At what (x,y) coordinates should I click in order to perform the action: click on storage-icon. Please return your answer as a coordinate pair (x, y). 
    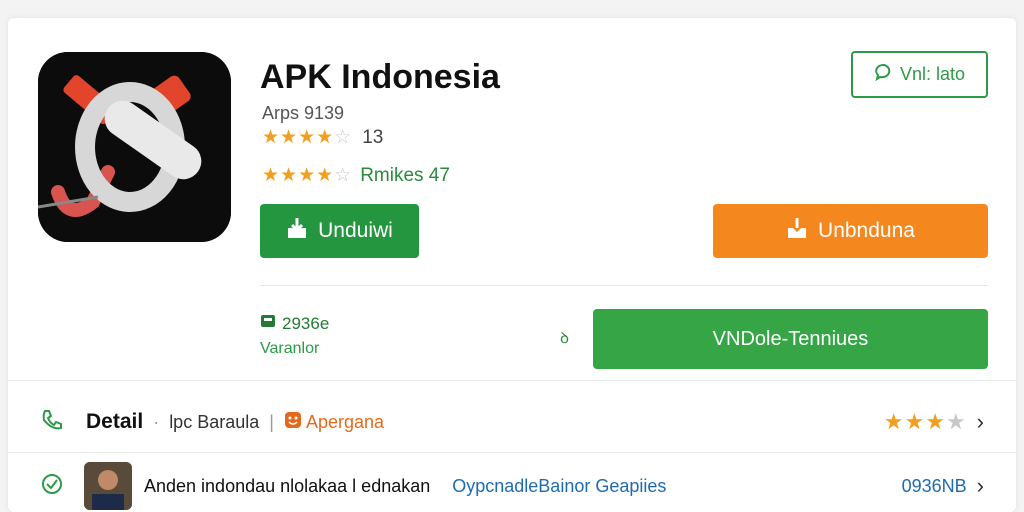
    Looking at the image, I should click on (268, 323).